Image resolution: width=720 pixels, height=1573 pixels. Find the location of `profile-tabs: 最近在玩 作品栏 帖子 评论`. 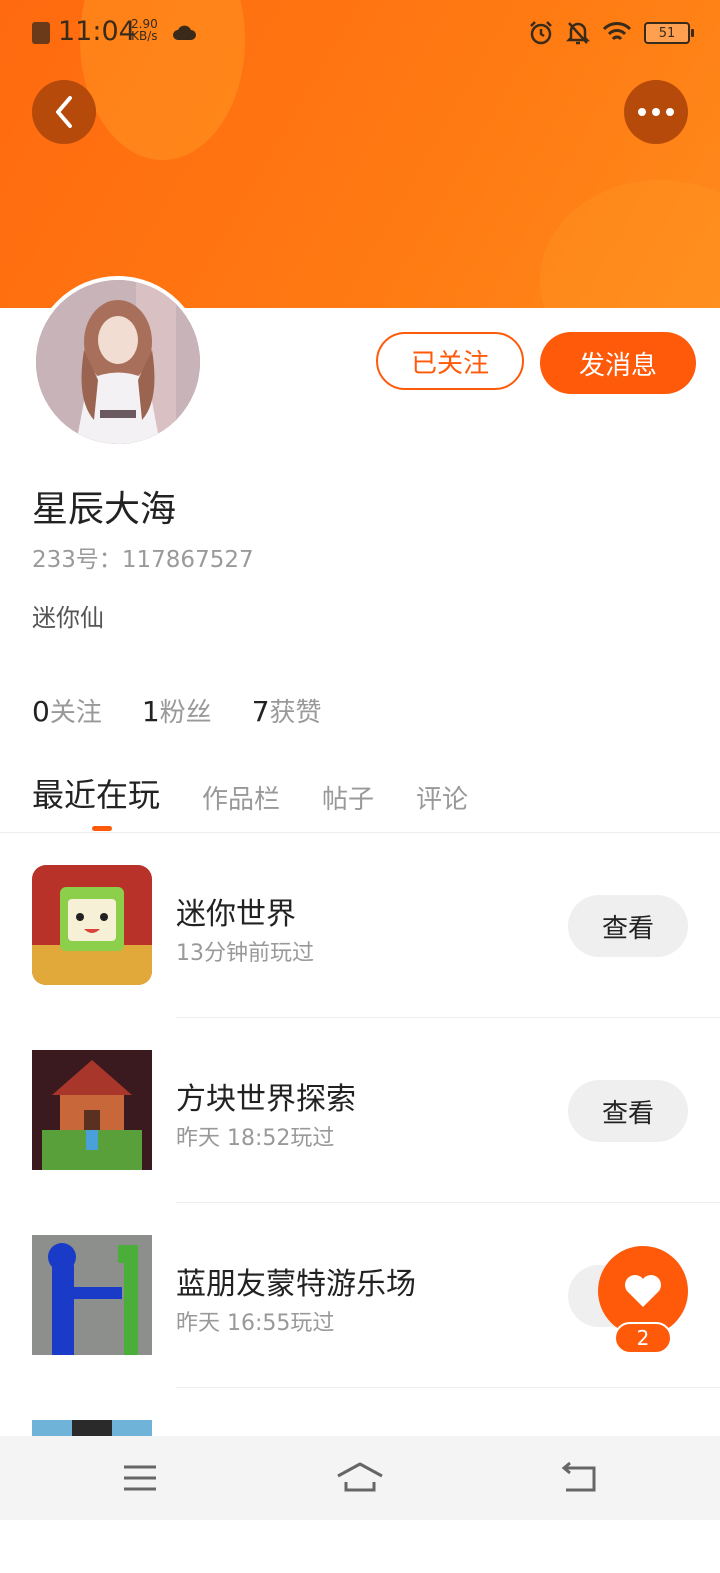

profile-tabs: 最近在玩 作品栏 帖子 评论 is located at coordinates (250, 800).